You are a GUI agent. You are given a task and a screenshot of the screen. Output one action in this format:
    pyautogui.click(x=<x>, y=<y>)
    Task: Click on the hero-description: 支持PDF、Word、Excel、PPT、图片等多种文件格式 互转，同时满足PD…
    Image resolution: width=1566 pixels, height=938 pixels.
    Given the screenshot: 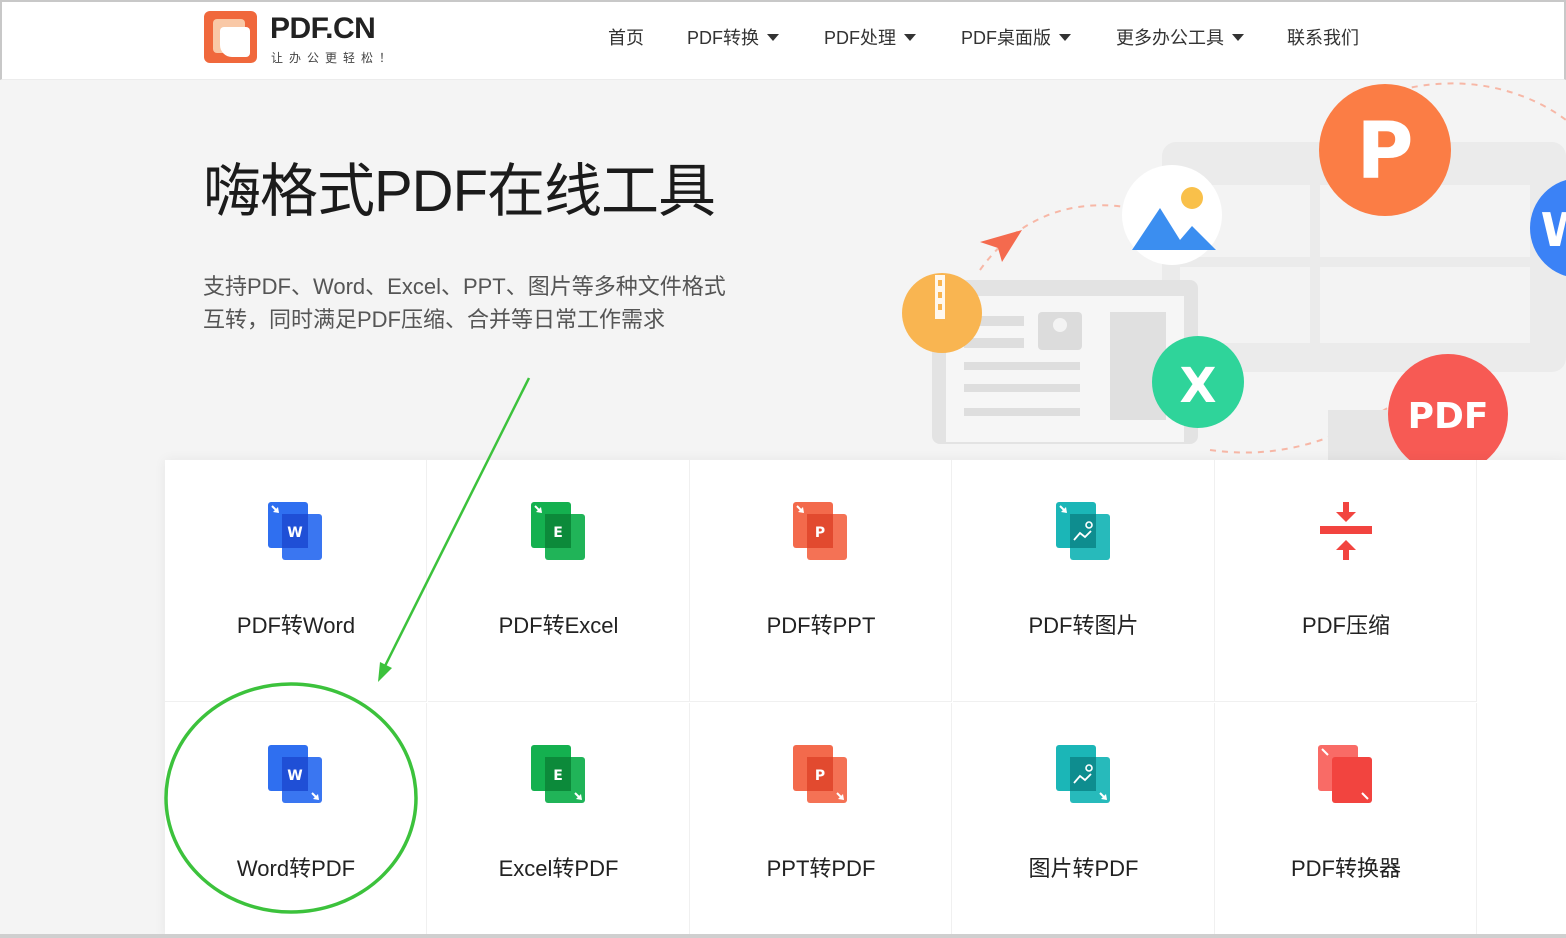 What is the action you would take?
    pyautogui.click(x=464, y=303)
    